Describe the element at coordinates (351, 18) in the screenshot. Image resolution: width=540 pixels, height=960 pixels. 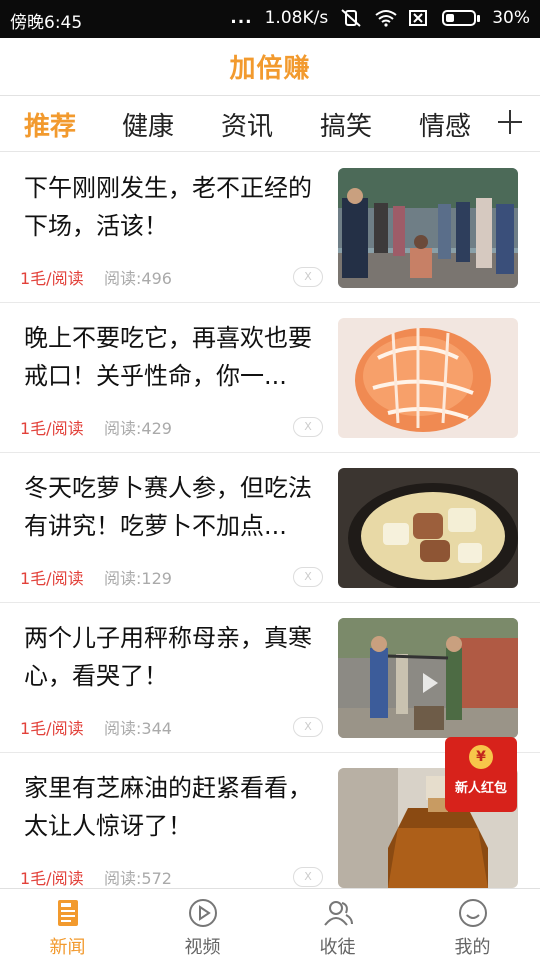
I see `vibrate-off-icon` at that location.